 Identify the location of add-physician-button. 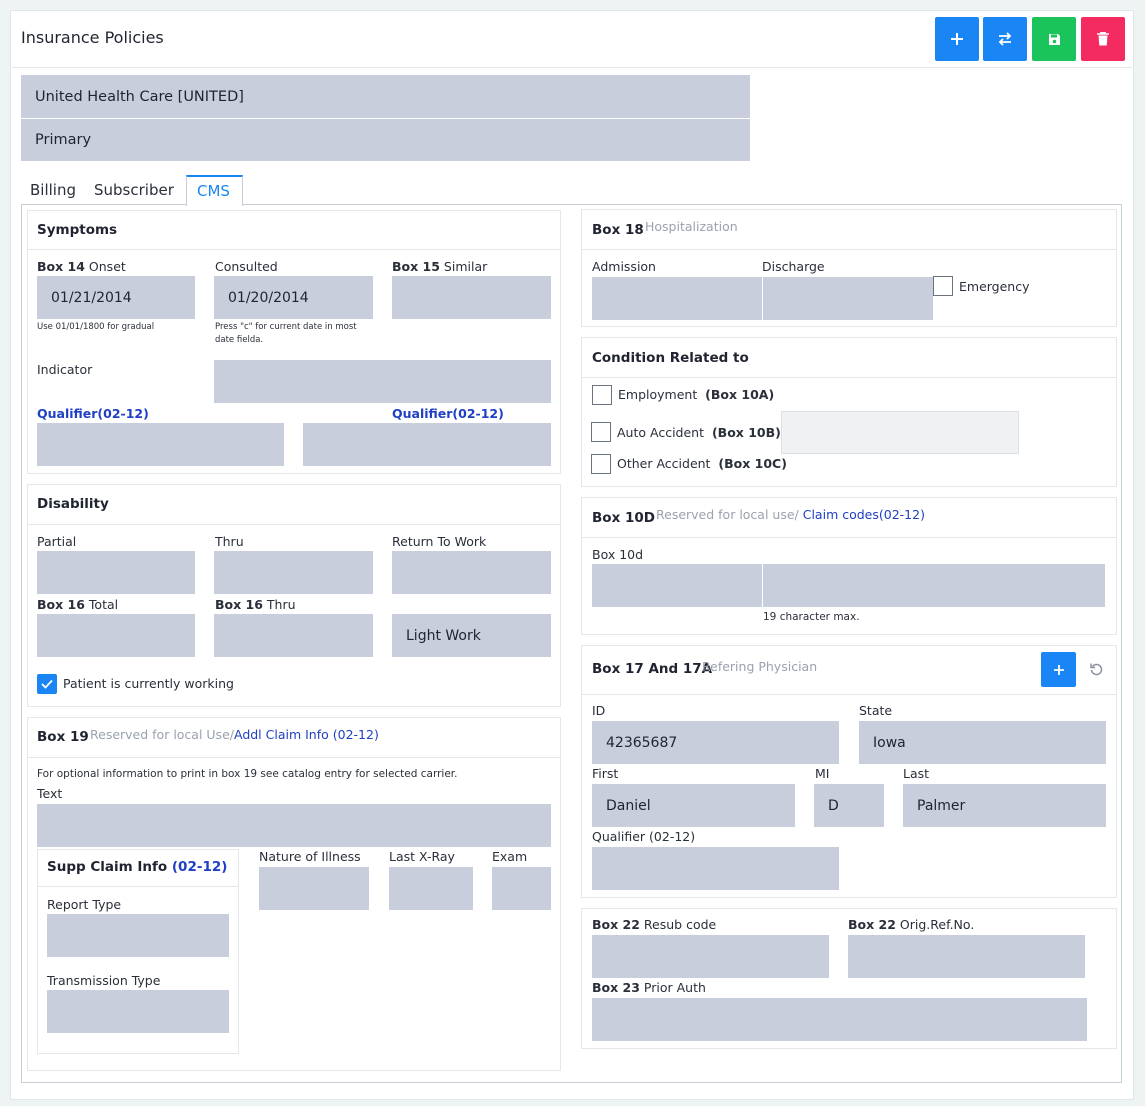
(1058, 669).